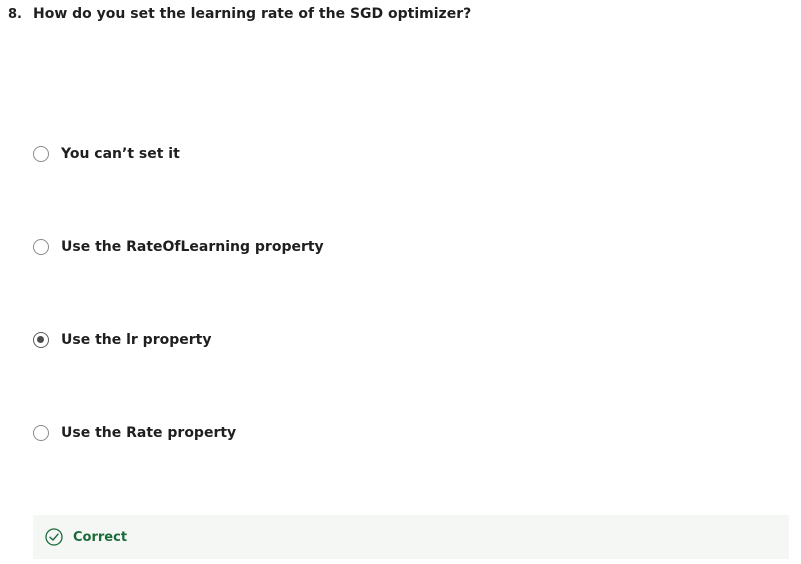 This screenshot has width=801, height=564. What do you see at coordinates (136, 340) in the screenshot?
I see `option-label: Use the lr property` at bounding box center [136, 340].